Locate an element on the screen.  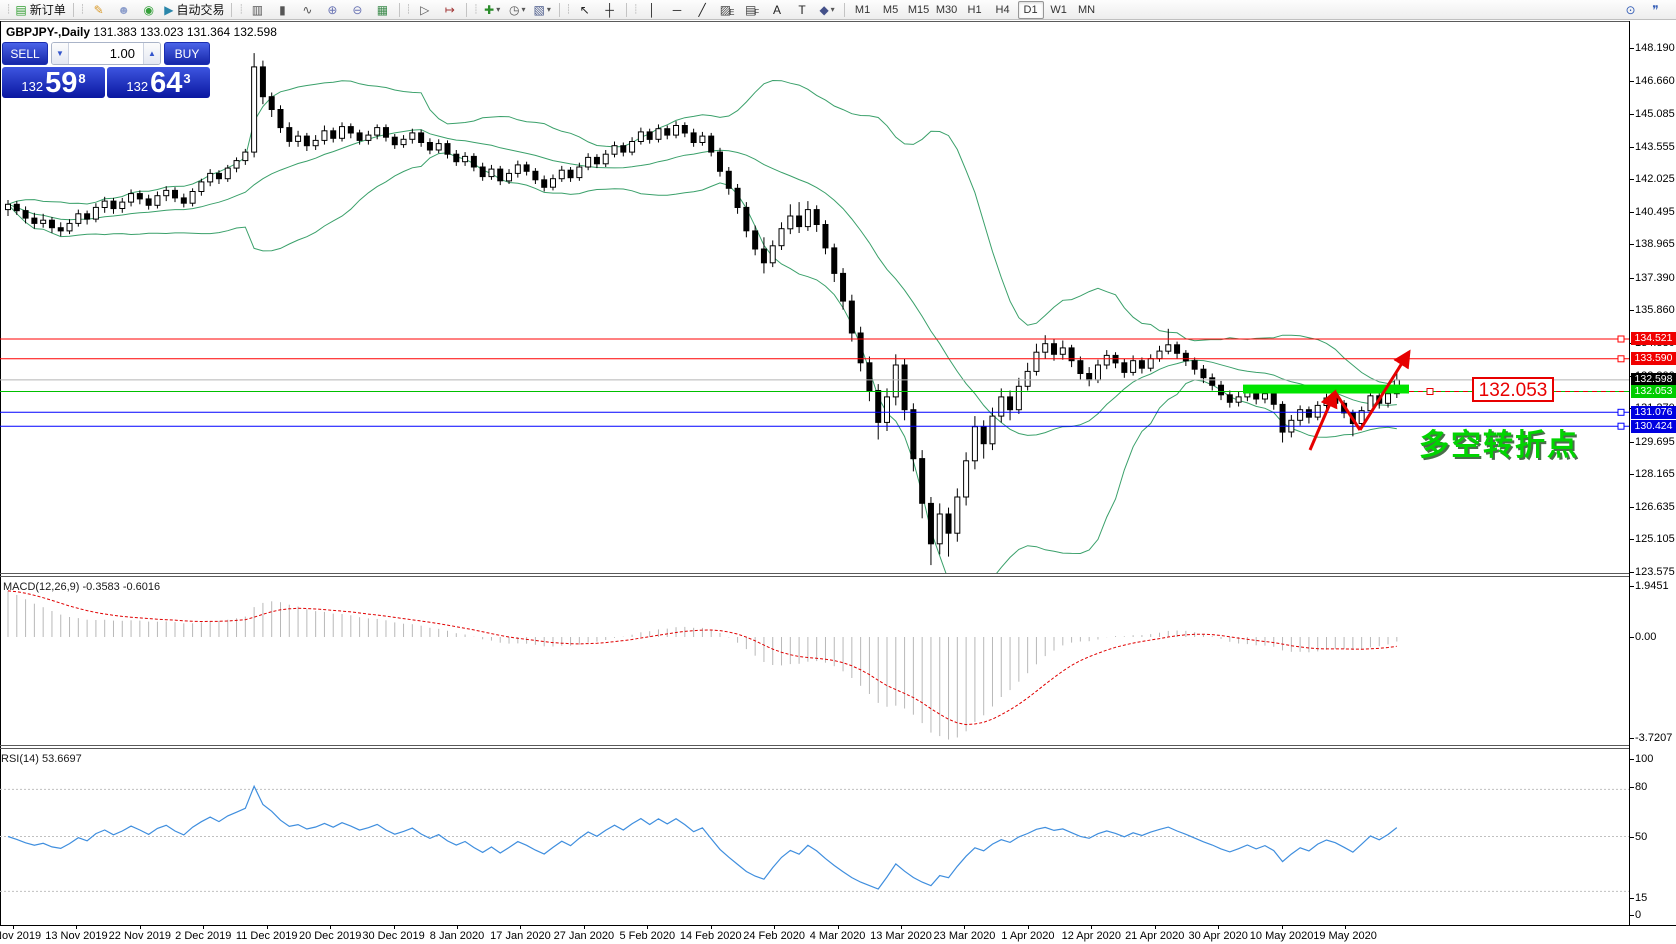
timeframe-mn-button: MN is located at coordinates (1087, 10).